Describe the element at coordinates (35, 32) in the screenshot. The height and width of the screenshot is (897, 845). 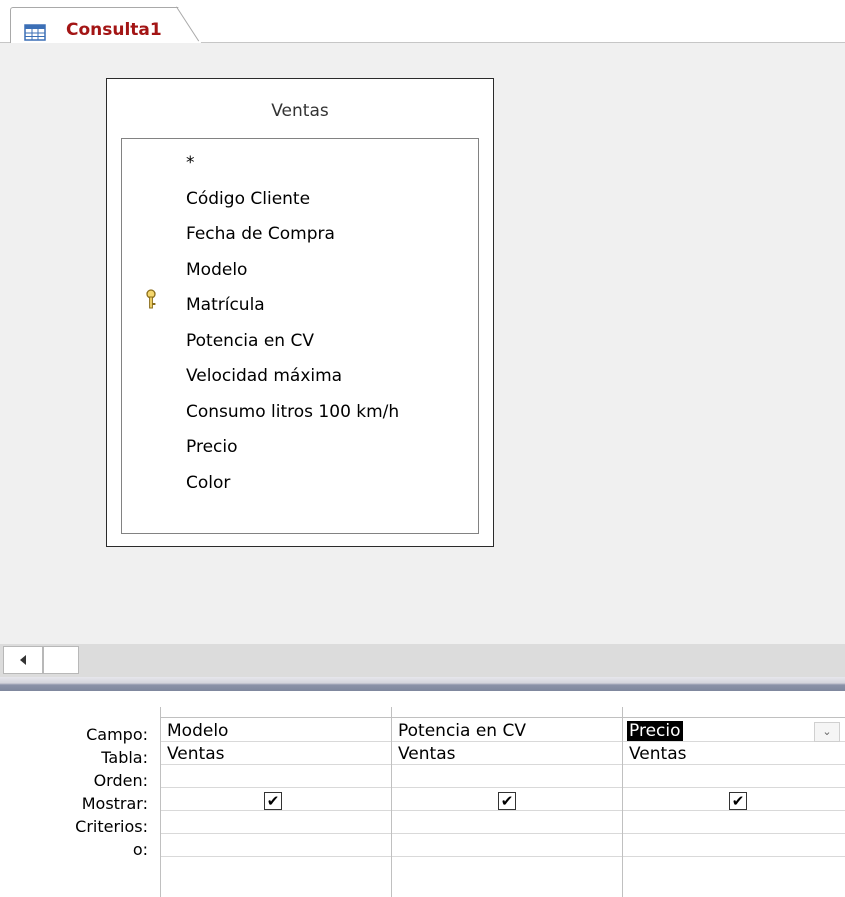
I see `query-icon` at that location.